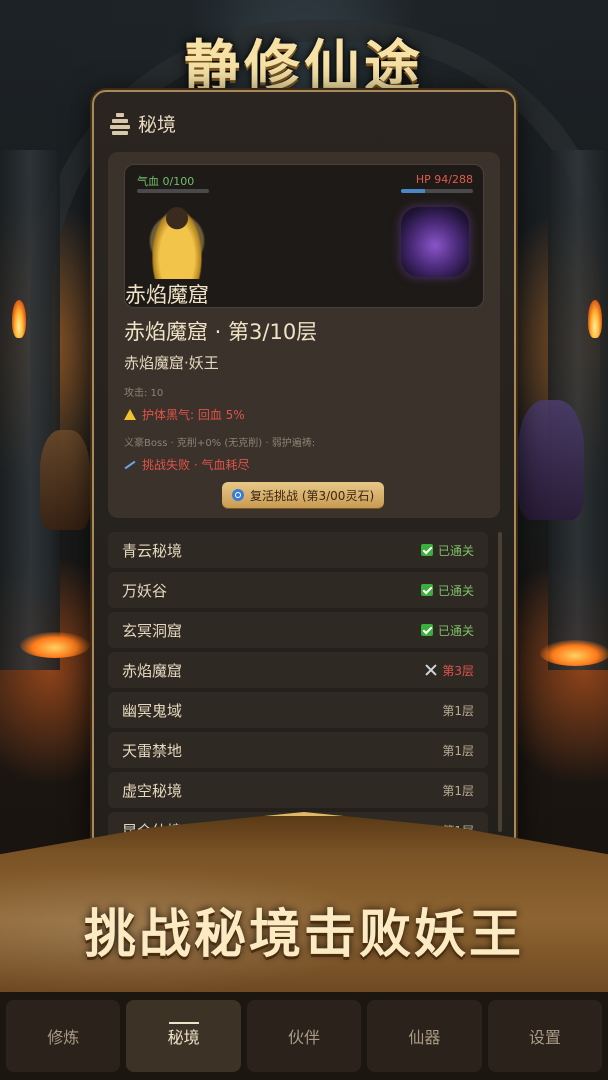  Describe the element at coordinates (130, 414) in the screenshot. I see `warning-icon` at that location.